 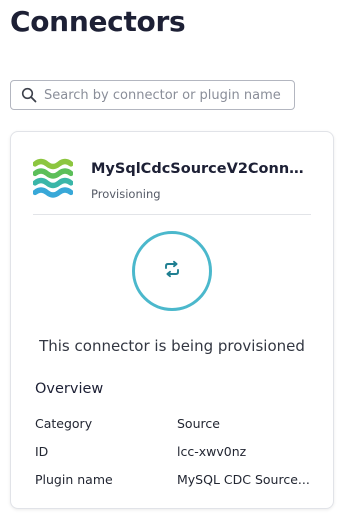 I want to click on connector-card-header: MySqlCdcSourceV2Connect... Provisioning, so click(x=172, y=186).